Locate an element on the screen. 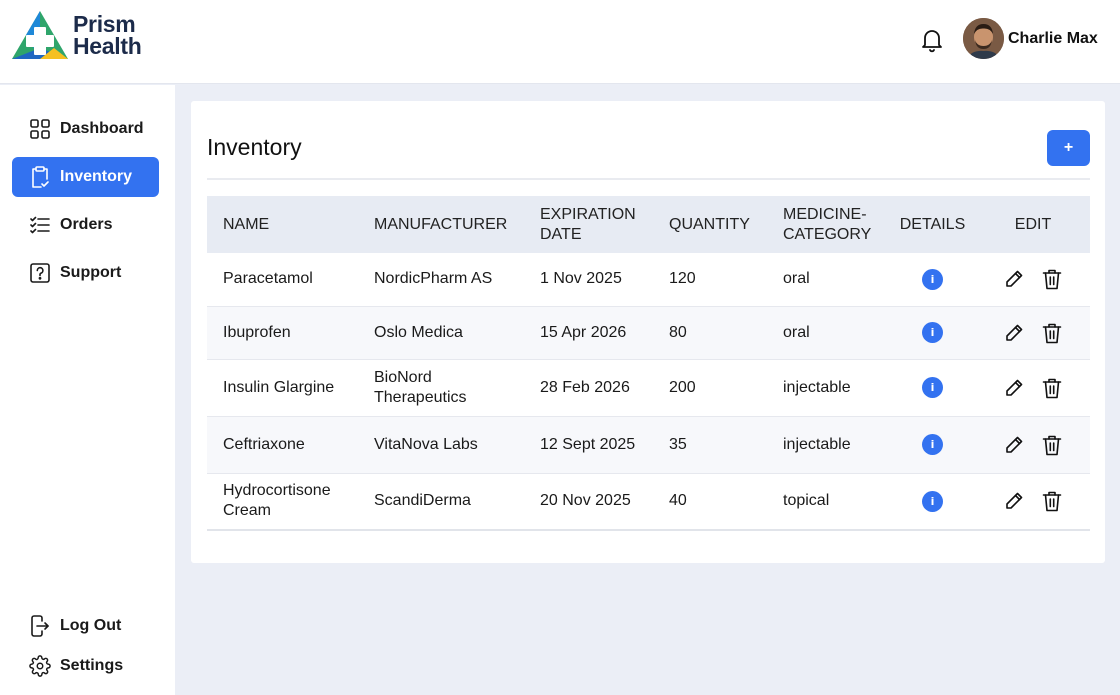  question-icon is located at coordinates (40, 273).